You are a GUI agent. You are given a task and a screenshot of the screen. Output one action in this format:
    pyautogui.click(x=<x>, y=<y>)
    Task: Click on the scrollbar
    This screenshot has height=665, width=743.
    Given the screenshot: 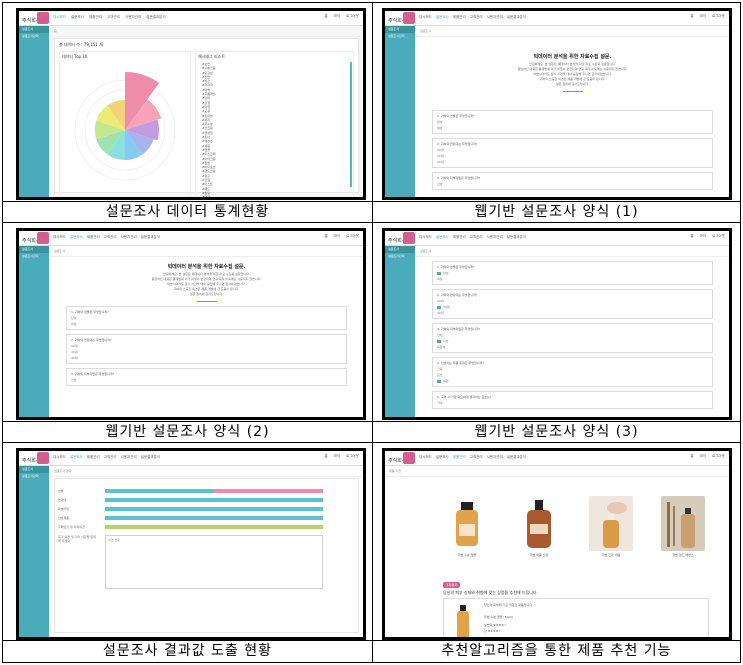 What is the action you would take?
    pyautogui.click(x=351, y=124)
    